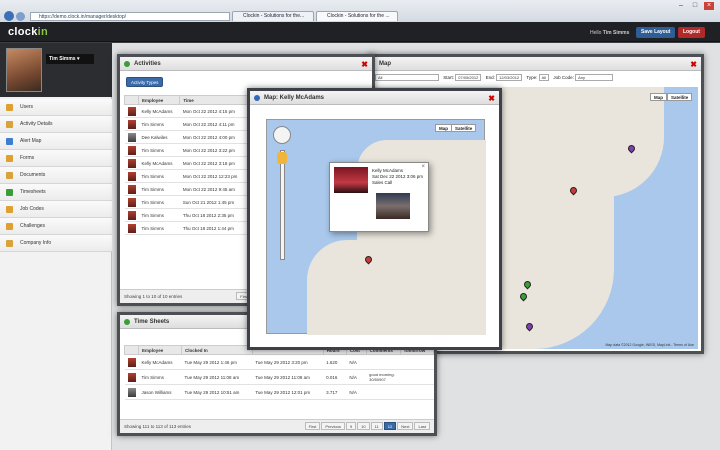  Describe the element at coordinates (388, 170) in the screenshot. I see `info-name: Kelly McAdams` at that location.